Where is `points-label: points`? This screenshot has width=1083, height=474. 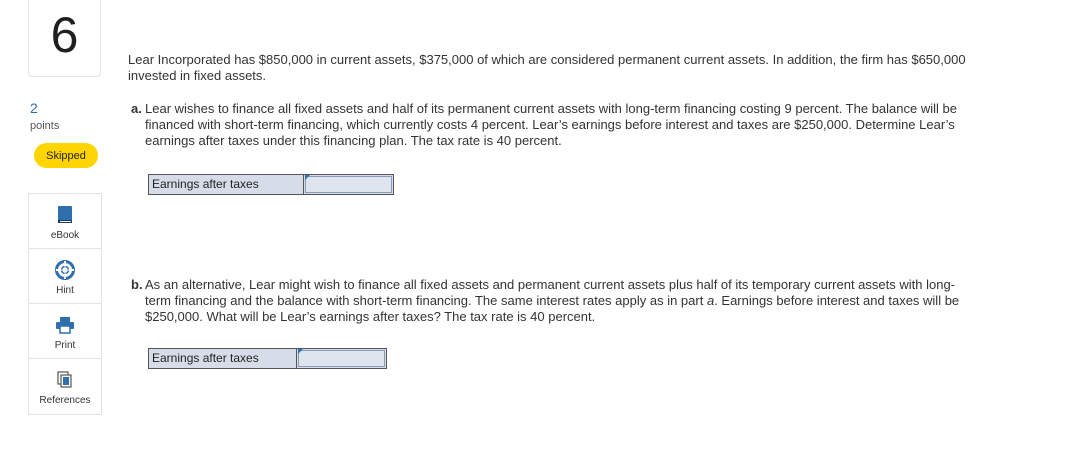
points-label: points is located at coordinates (45, 126).